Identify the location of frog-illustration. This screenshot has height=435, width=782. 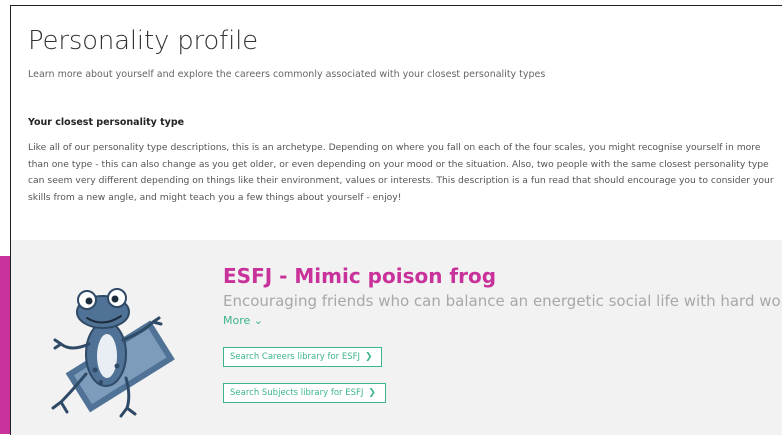
(113, 353).